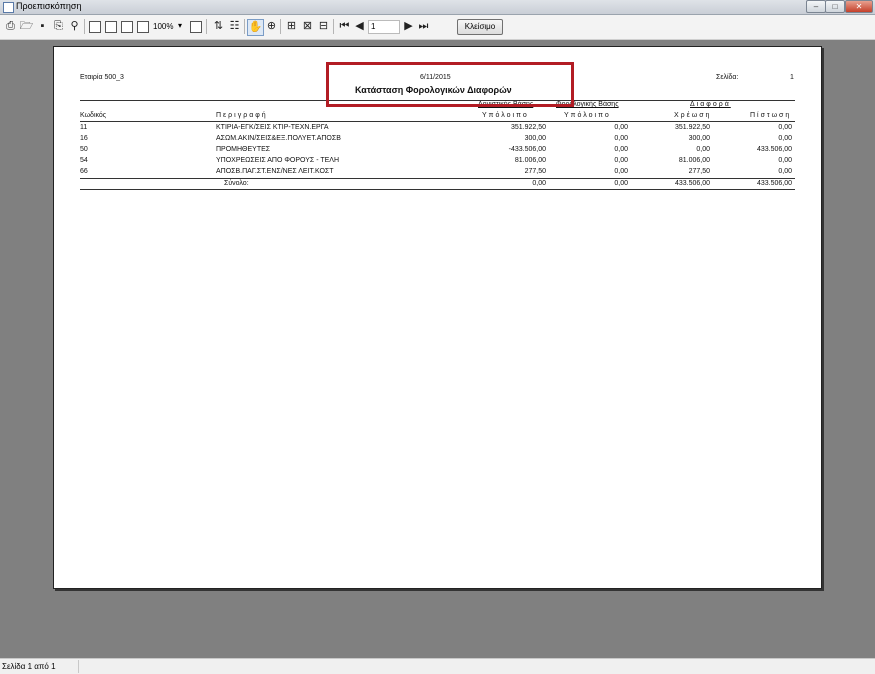  I want to click on save-icon: ▪, so click(42, 26).